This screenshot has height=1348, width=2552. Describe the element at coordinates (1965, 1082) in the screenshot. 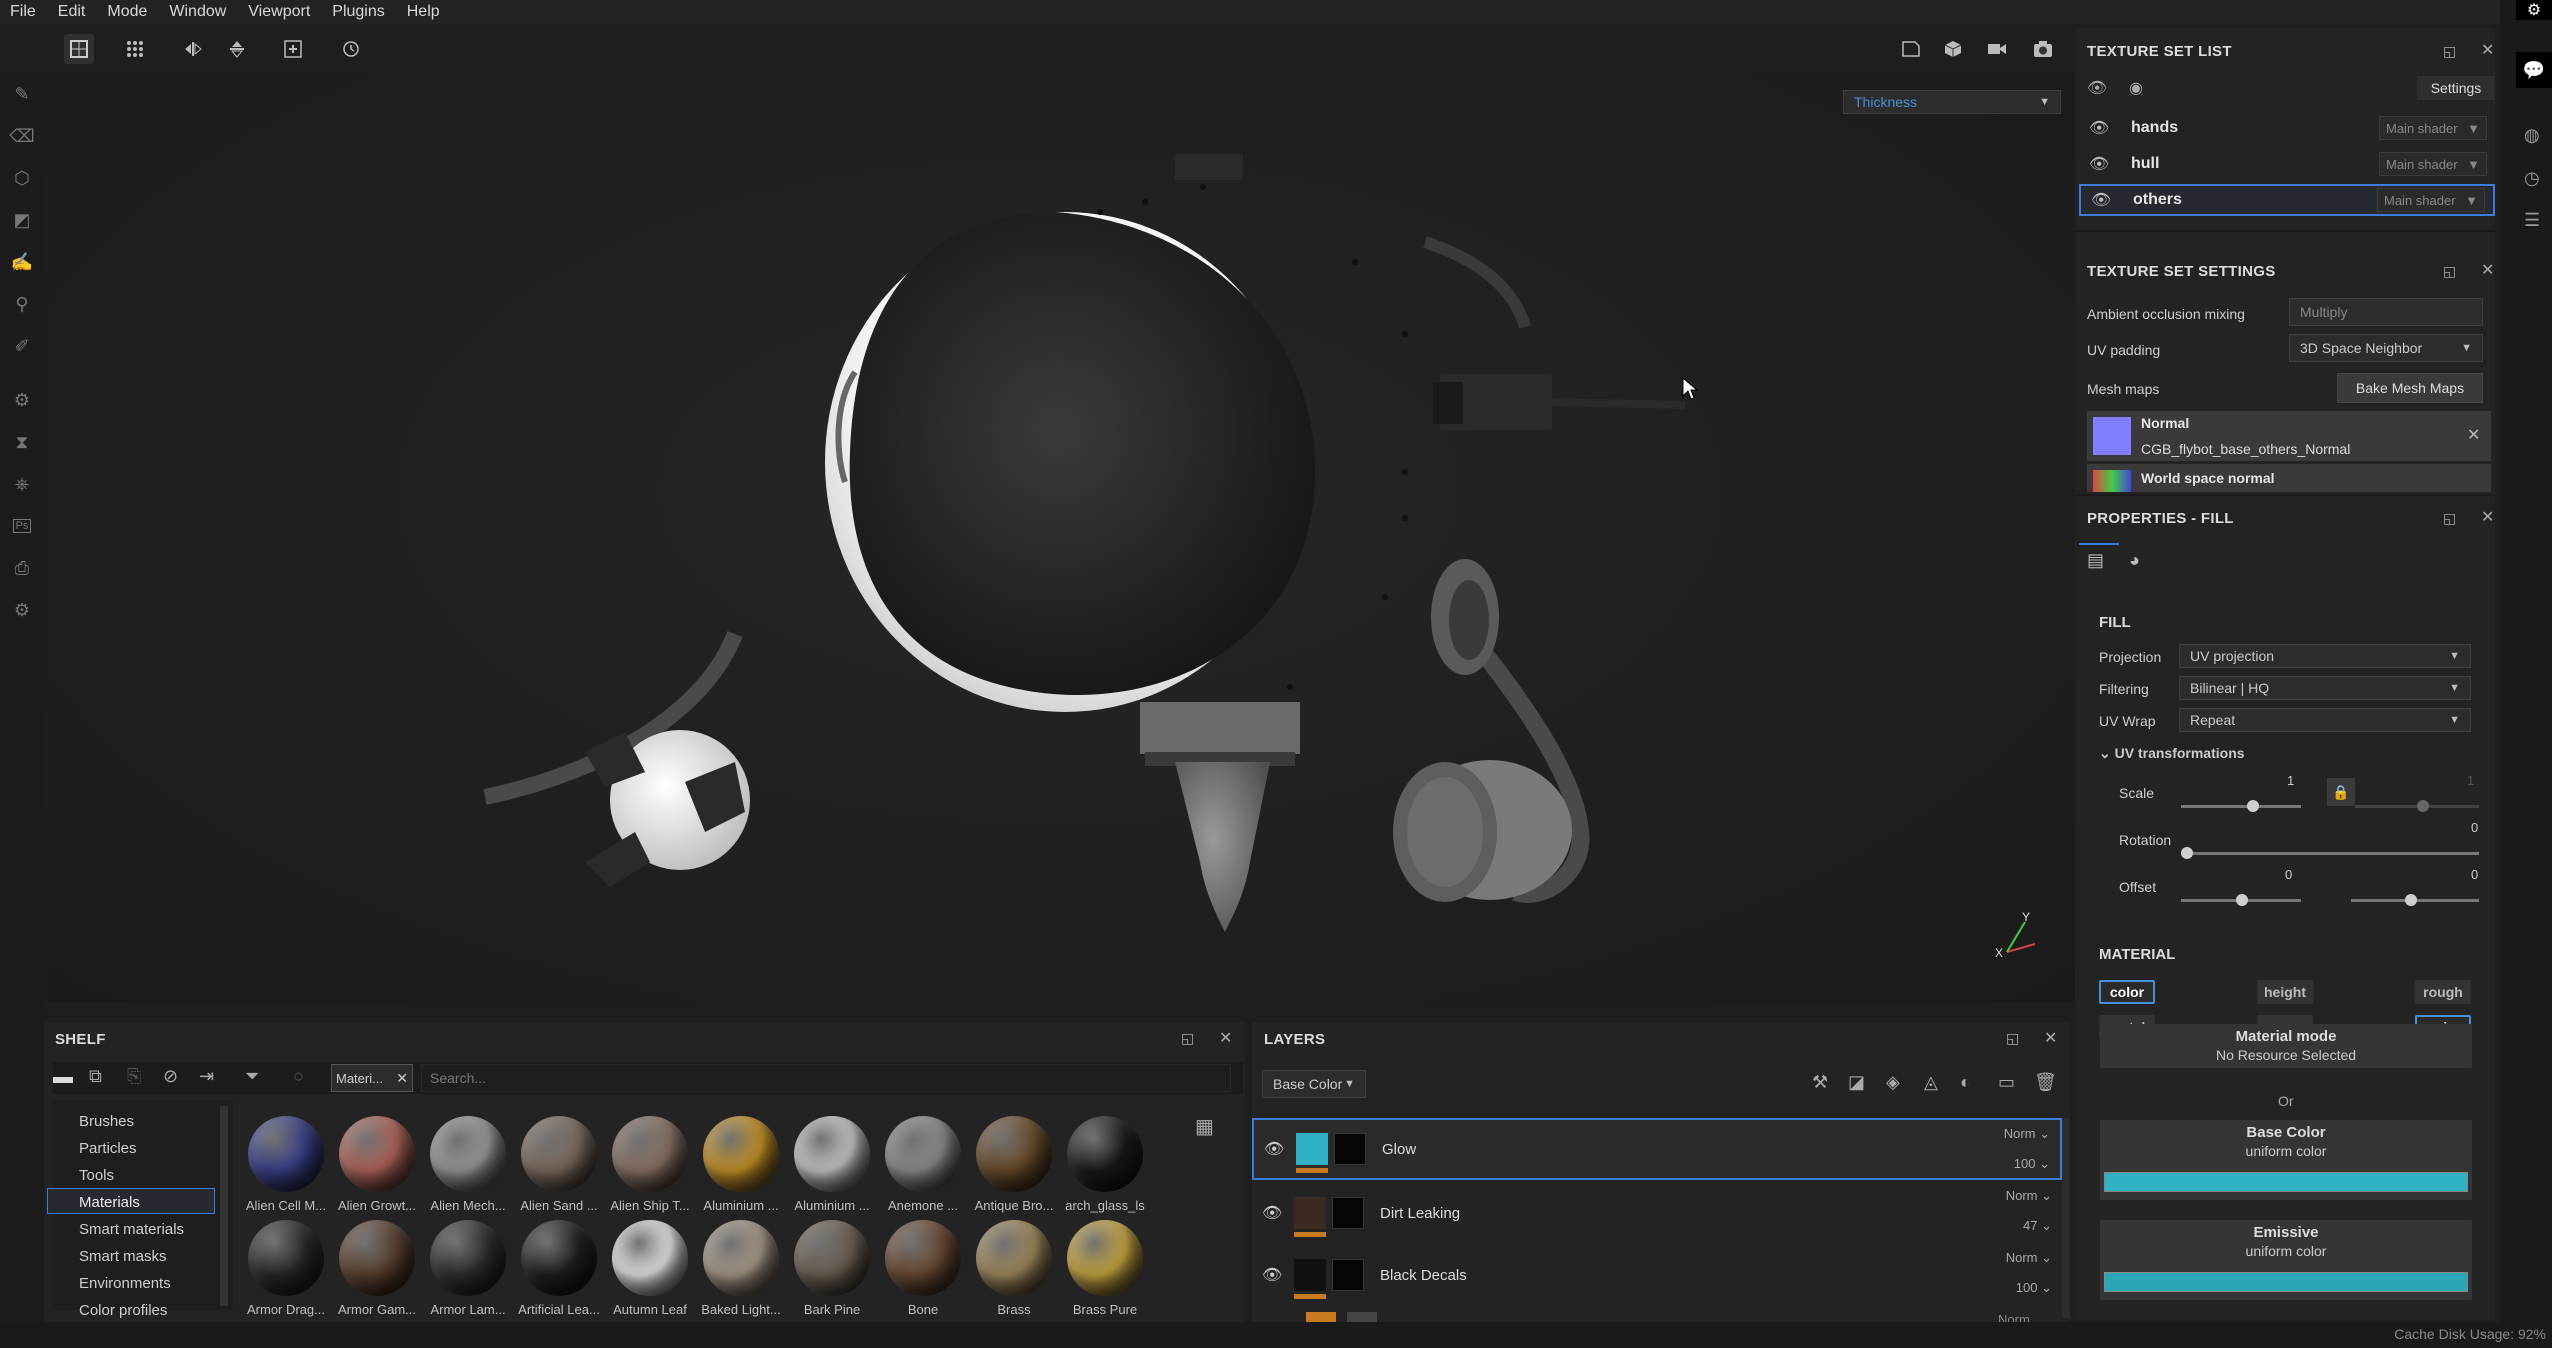

I see `add-smart-material-icon: ◐` at that location.